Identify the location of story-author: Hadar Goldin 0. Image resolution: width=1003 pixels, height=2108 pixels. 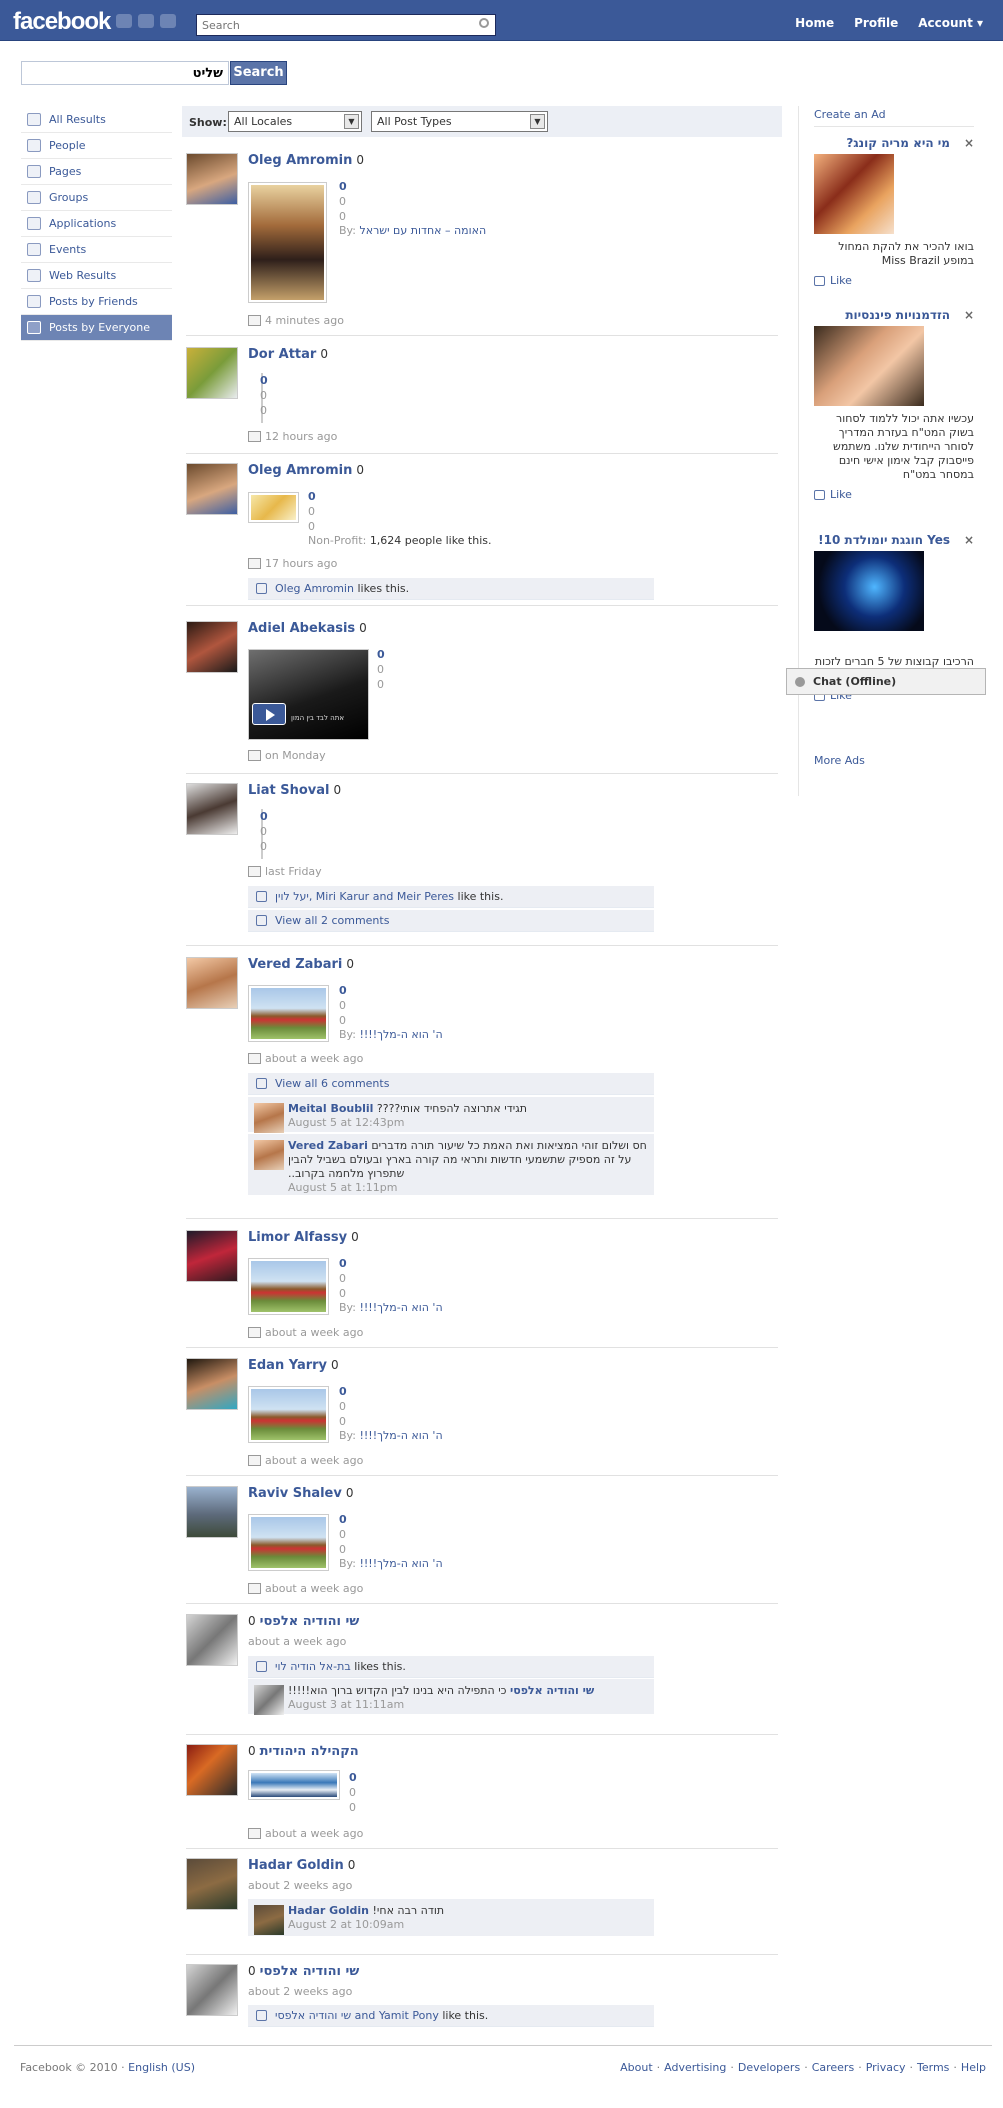
(301, 1865).